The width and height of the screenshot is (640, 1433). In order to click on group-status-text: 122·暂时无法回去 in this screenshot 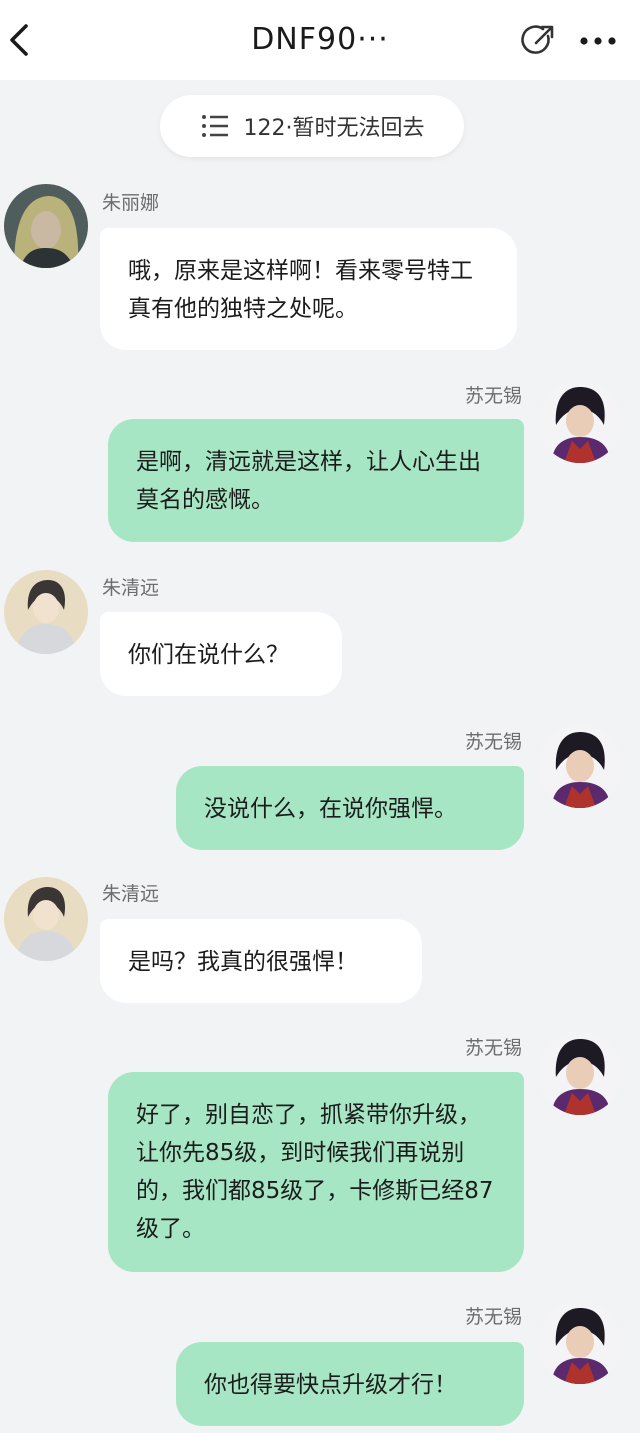, I will do `click(334, 128)`.